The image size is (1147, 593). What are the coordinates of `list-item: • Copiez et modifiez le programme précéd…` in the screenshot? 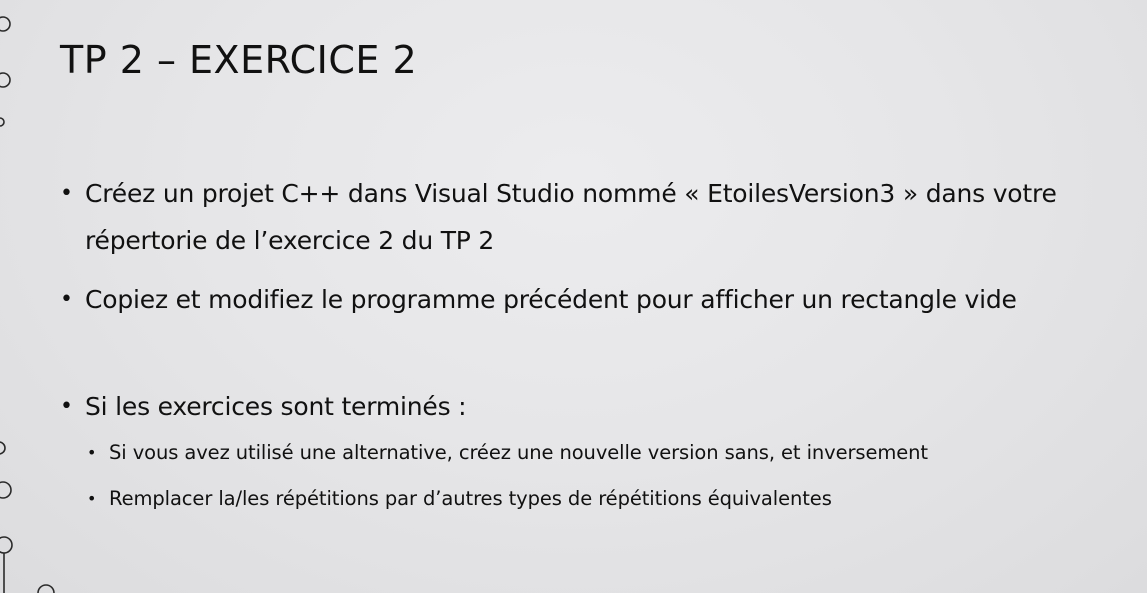 It's located at (595, 299).